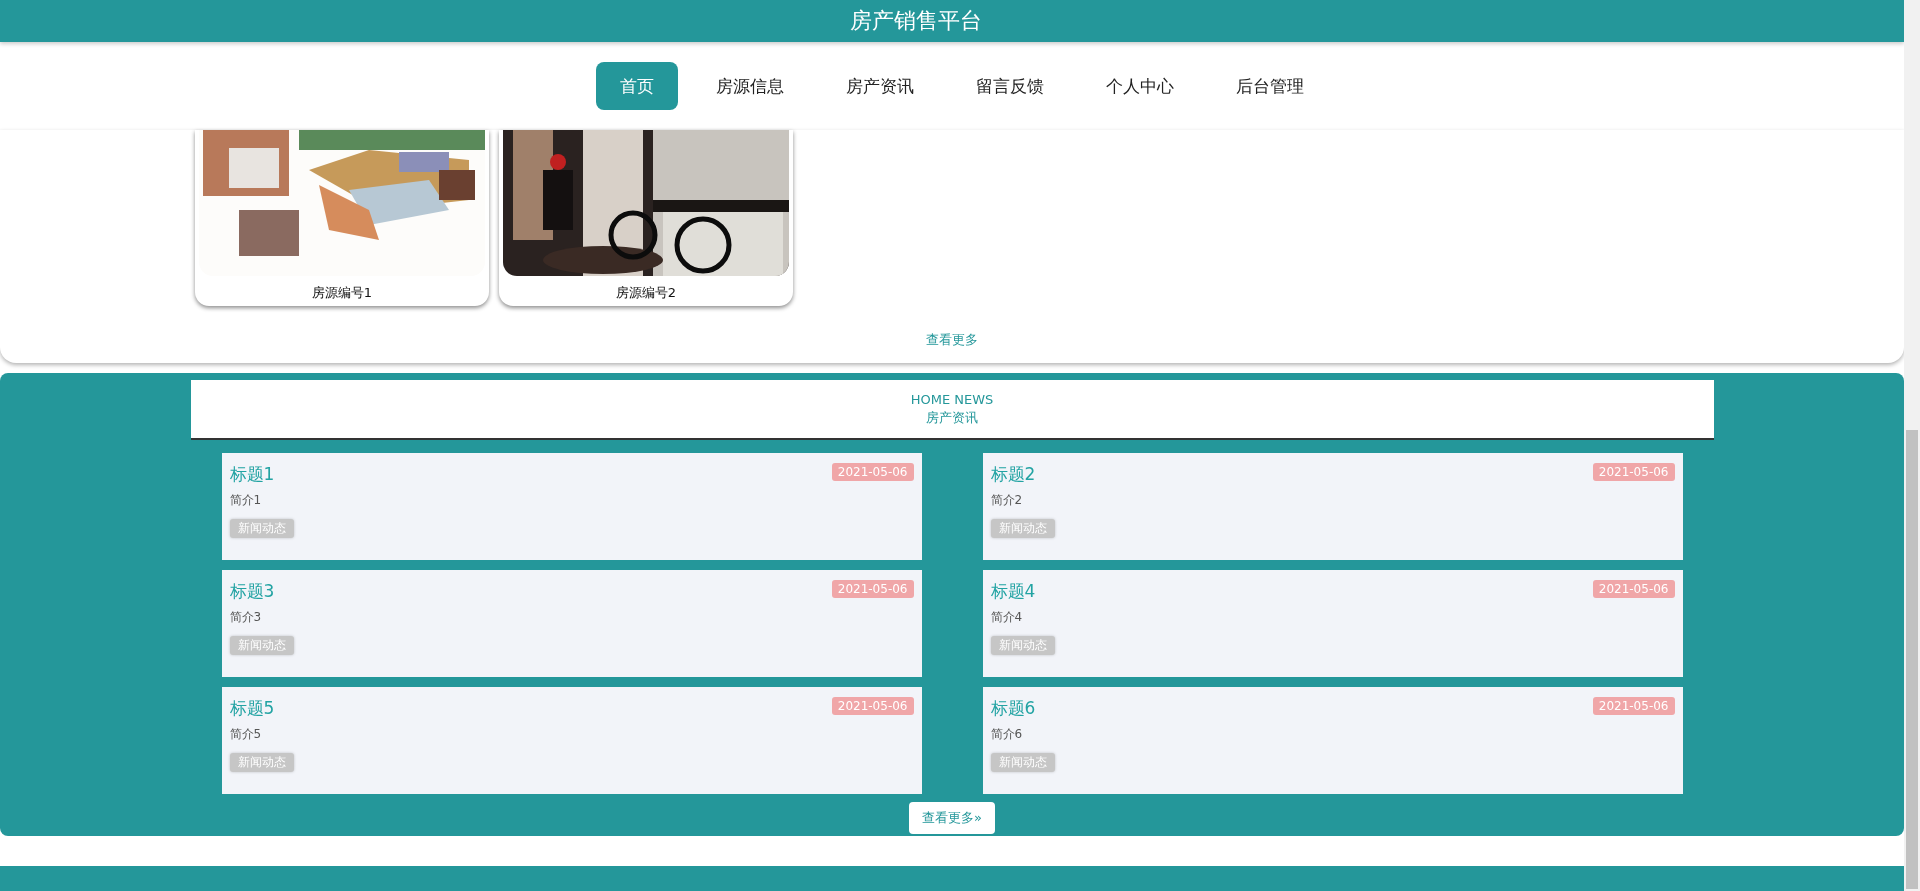  I want to click on news-title: 标题4, so click(1013, 591).